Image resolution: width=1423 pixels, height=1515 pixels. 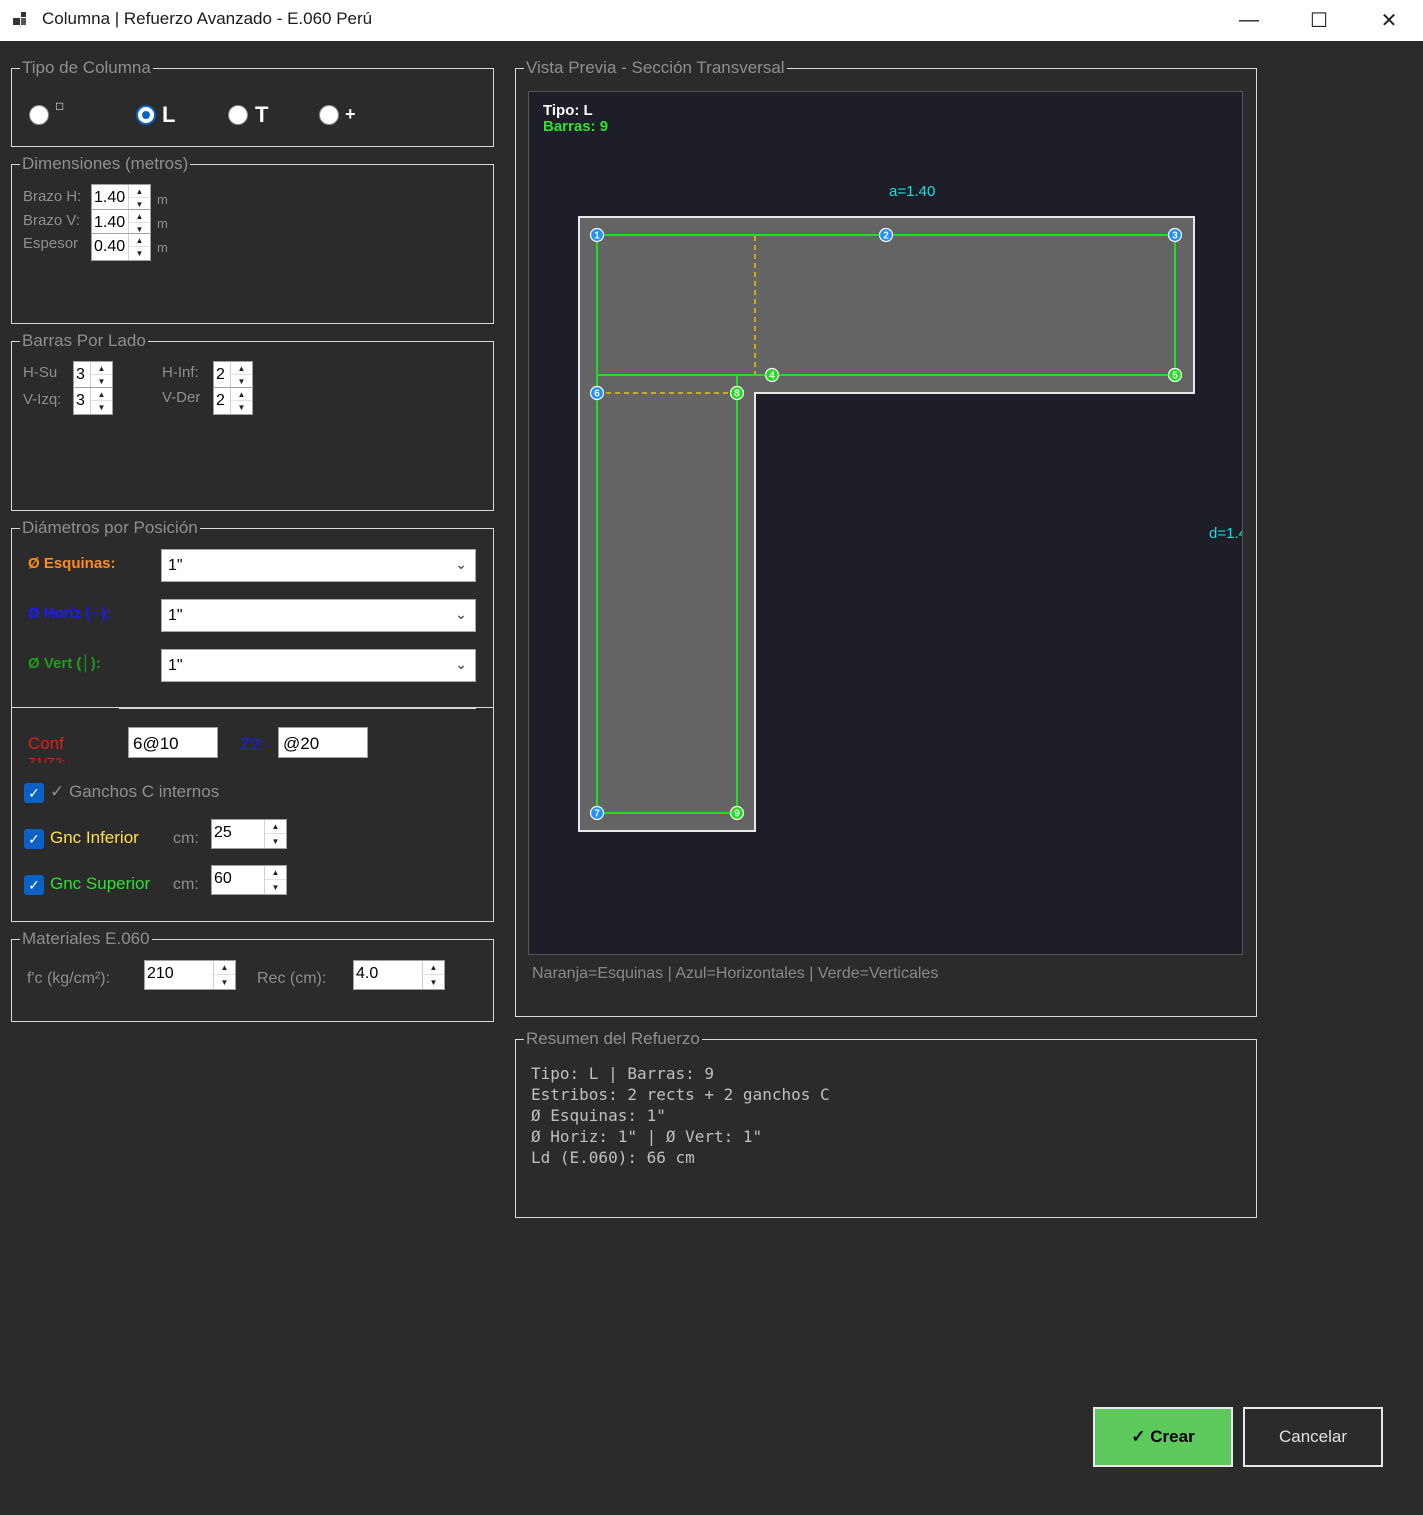 What do you see at coordinates (139, 253) in the screenshot?
I see `espesor-down-icon: ▼` at bounding box center [139, 253].